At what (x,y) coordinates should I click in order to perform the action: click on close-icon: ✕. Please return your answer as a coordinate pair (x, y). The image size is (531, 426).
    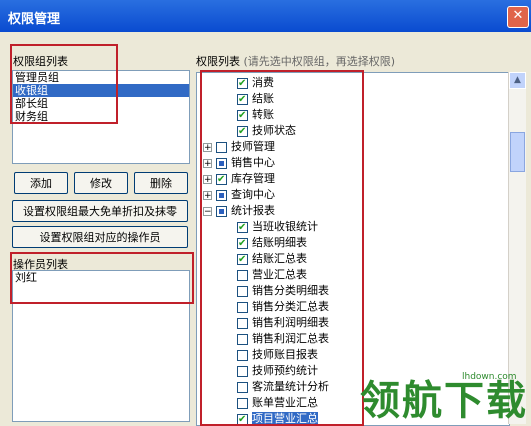
    Looking at the image, I should click on (518, 17).